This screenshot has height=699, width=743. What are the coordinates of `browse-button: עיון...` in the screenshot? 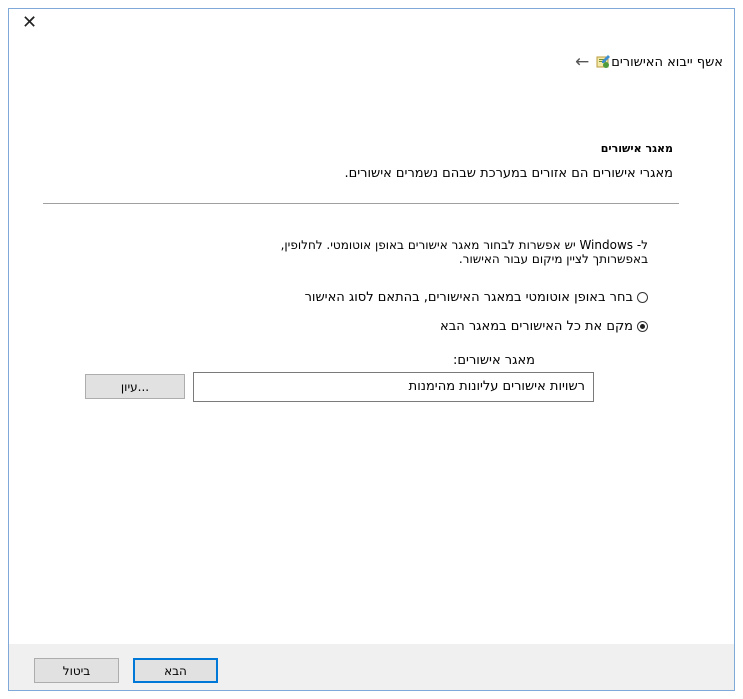 It's located at (135, 386).